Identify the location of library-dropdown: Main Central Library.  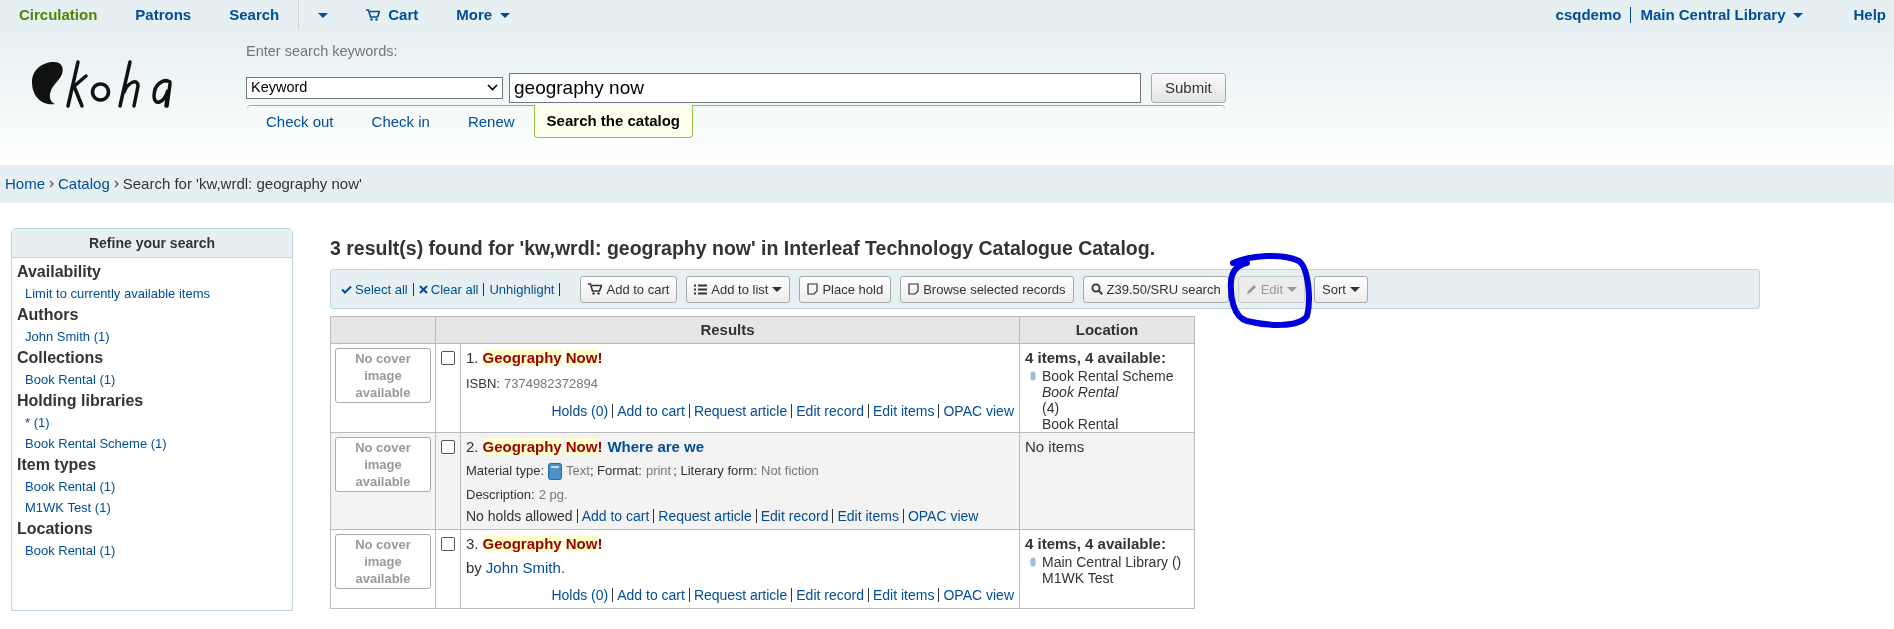
(1722, 15).